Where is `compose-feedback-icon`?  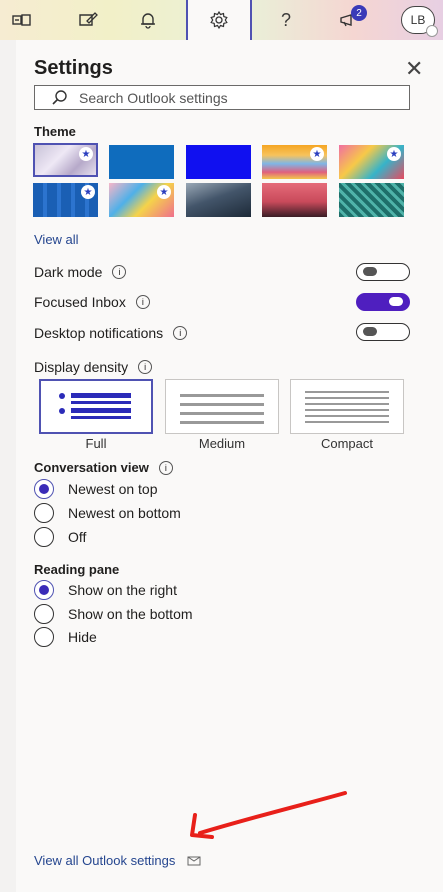 compose-feedback-icon is located at coordinates (88, 20).